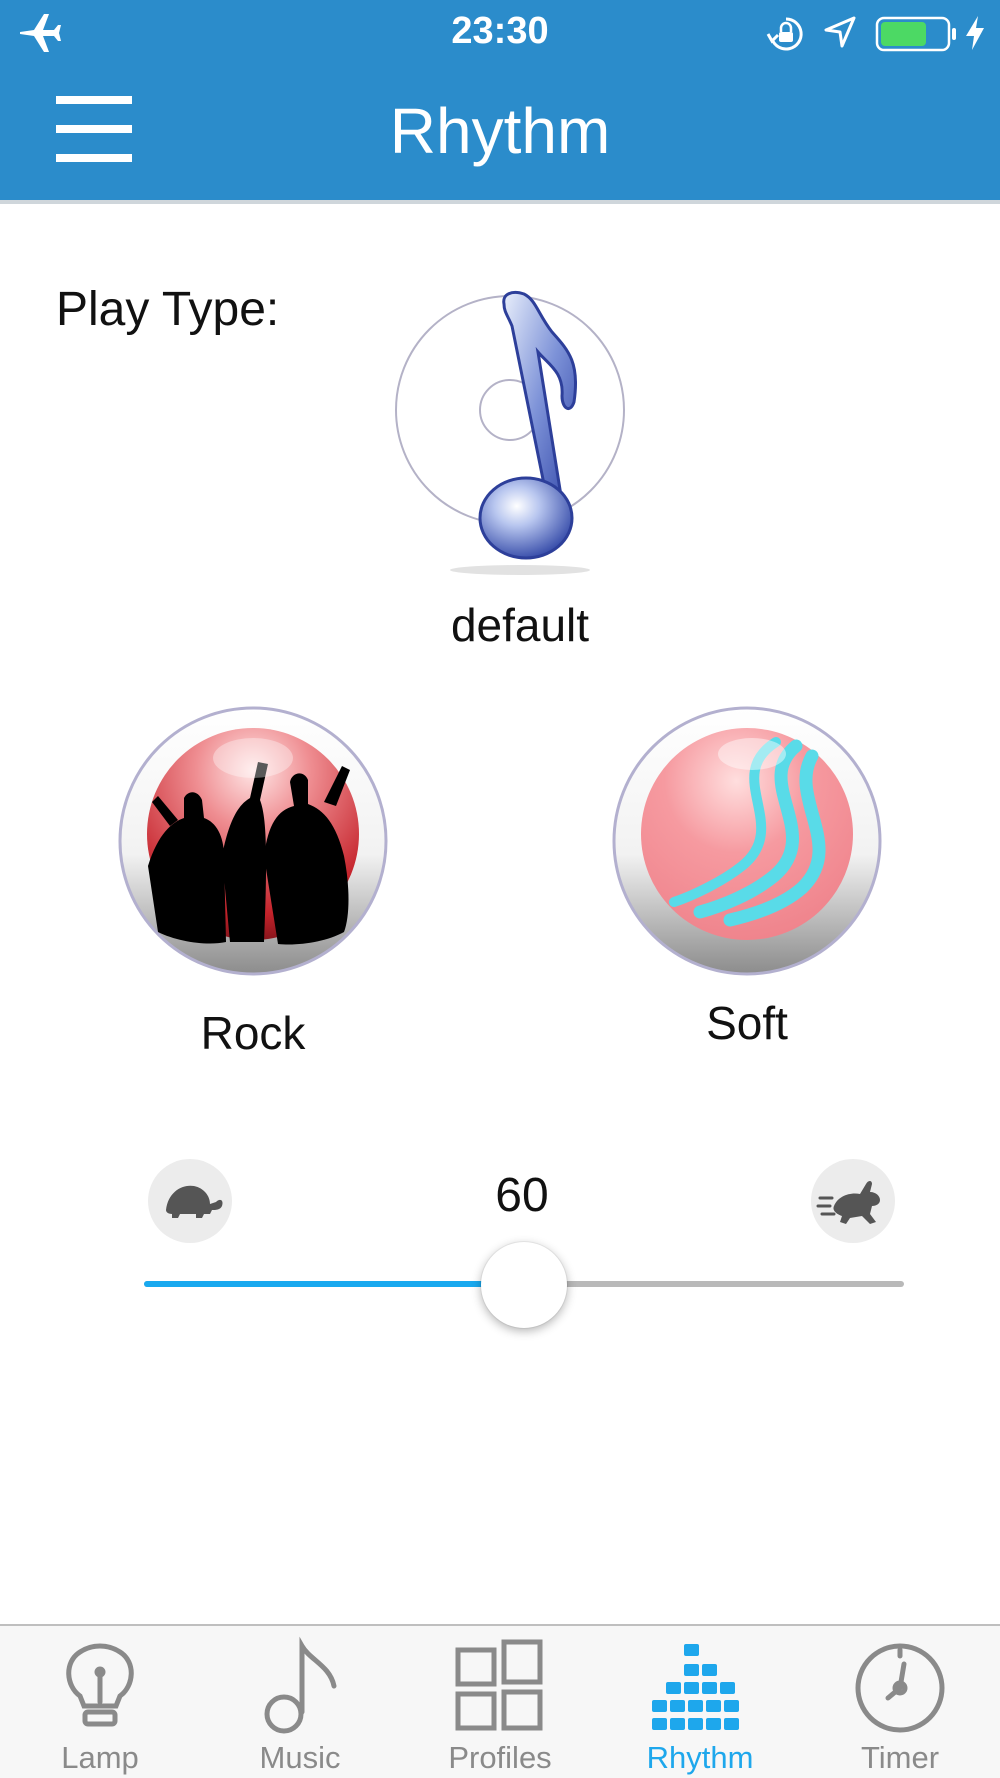 This screenshot has height=1778, width=1000. Describe the element at coordinates (168, 309) in the screenshot. I see `play-type-label: Play Type:` at that location.